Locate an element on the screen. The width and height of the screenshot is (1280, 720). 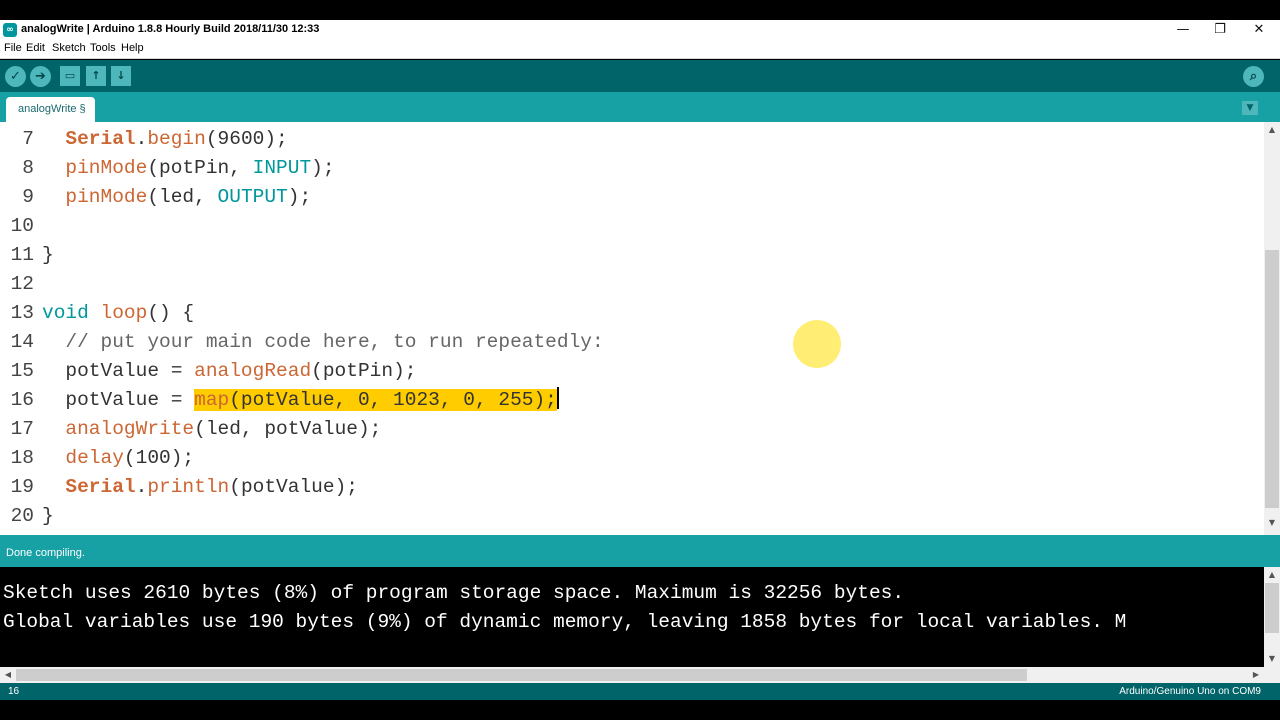
line-number: 17 is located at coordinates (22, 429).